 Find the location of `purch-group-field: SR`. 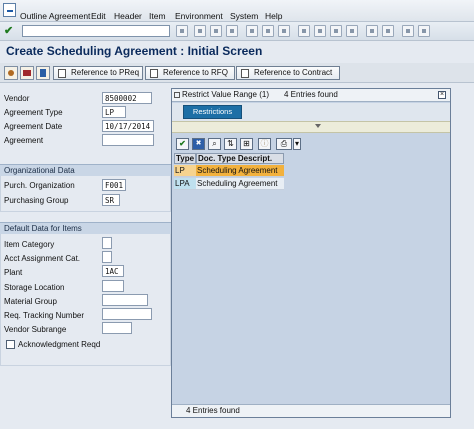

purch-group-field: SR is located at coordinates (111, 200).